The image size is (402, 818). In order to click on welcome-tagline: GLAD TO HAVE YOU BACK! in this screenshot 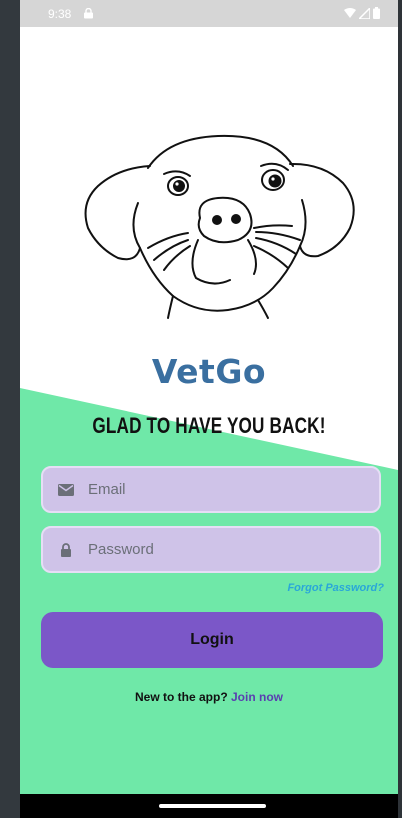, I will do `click(209, 425)`.